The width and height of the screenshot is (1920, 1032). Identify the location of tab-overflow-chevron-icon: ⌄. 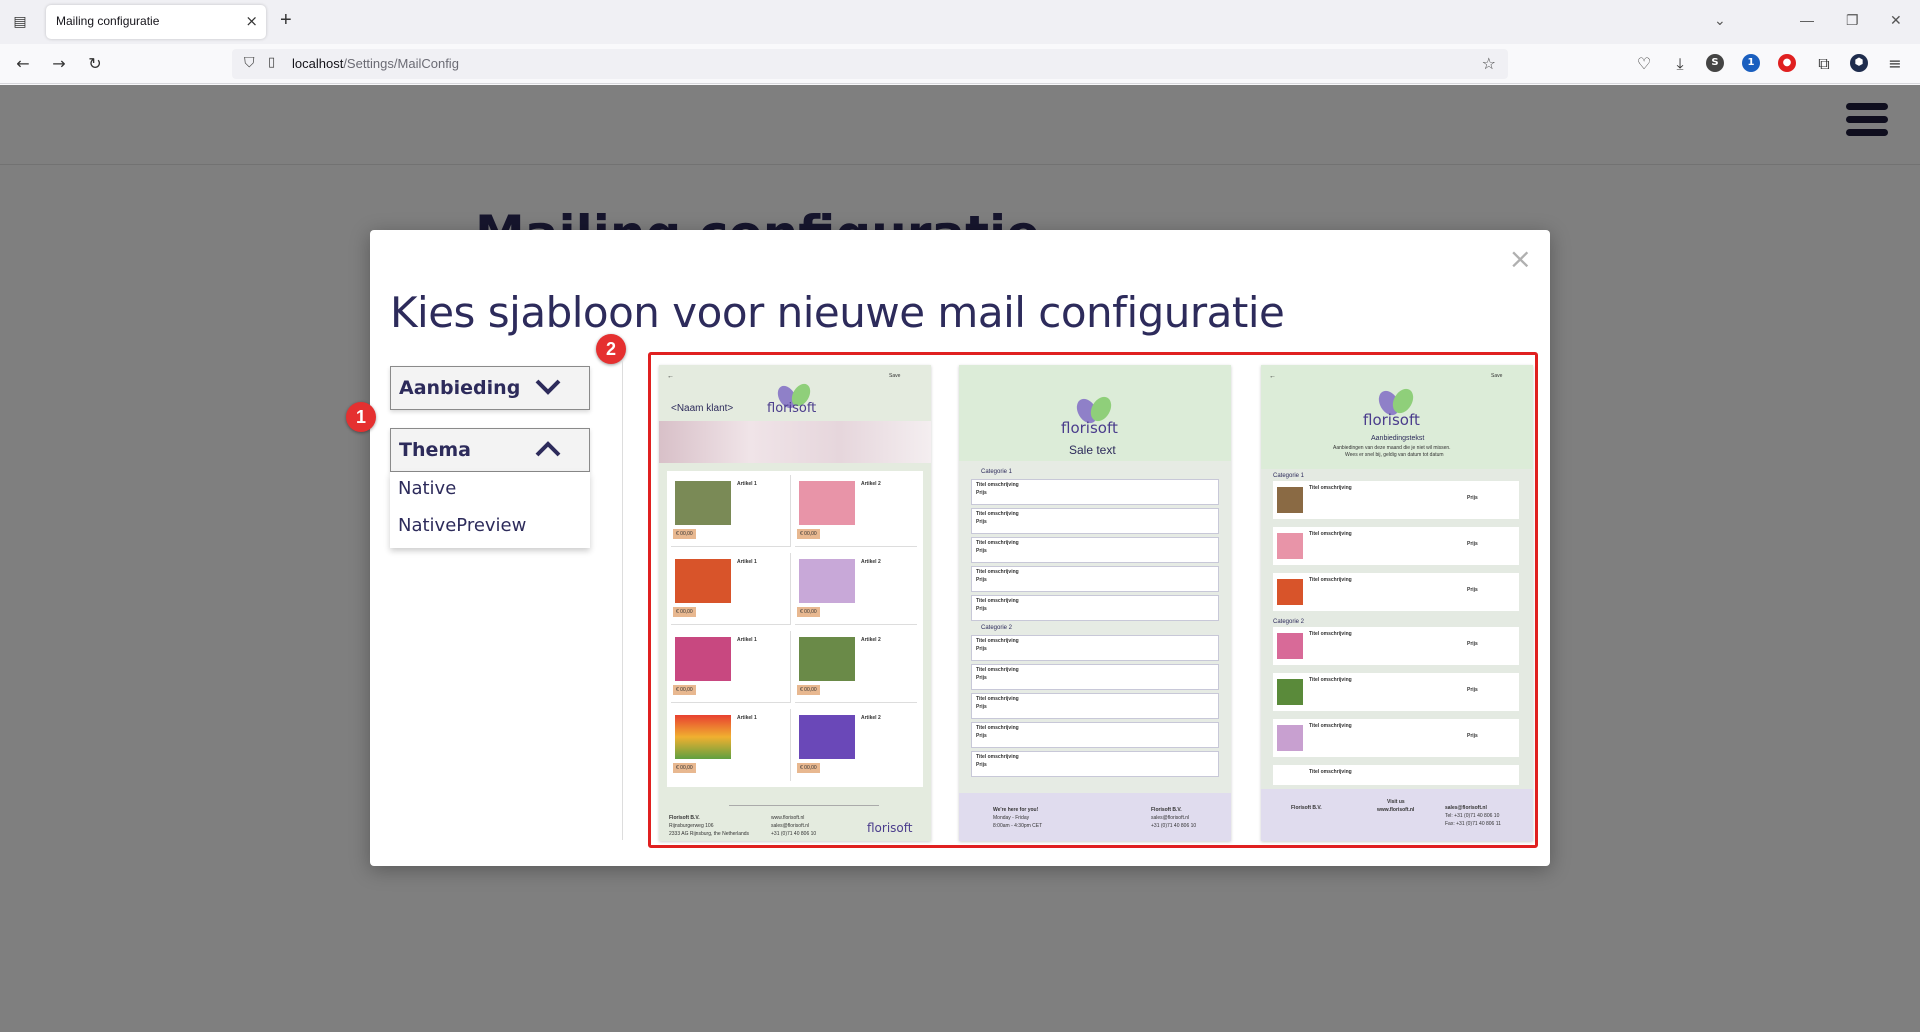
(1720, 20).